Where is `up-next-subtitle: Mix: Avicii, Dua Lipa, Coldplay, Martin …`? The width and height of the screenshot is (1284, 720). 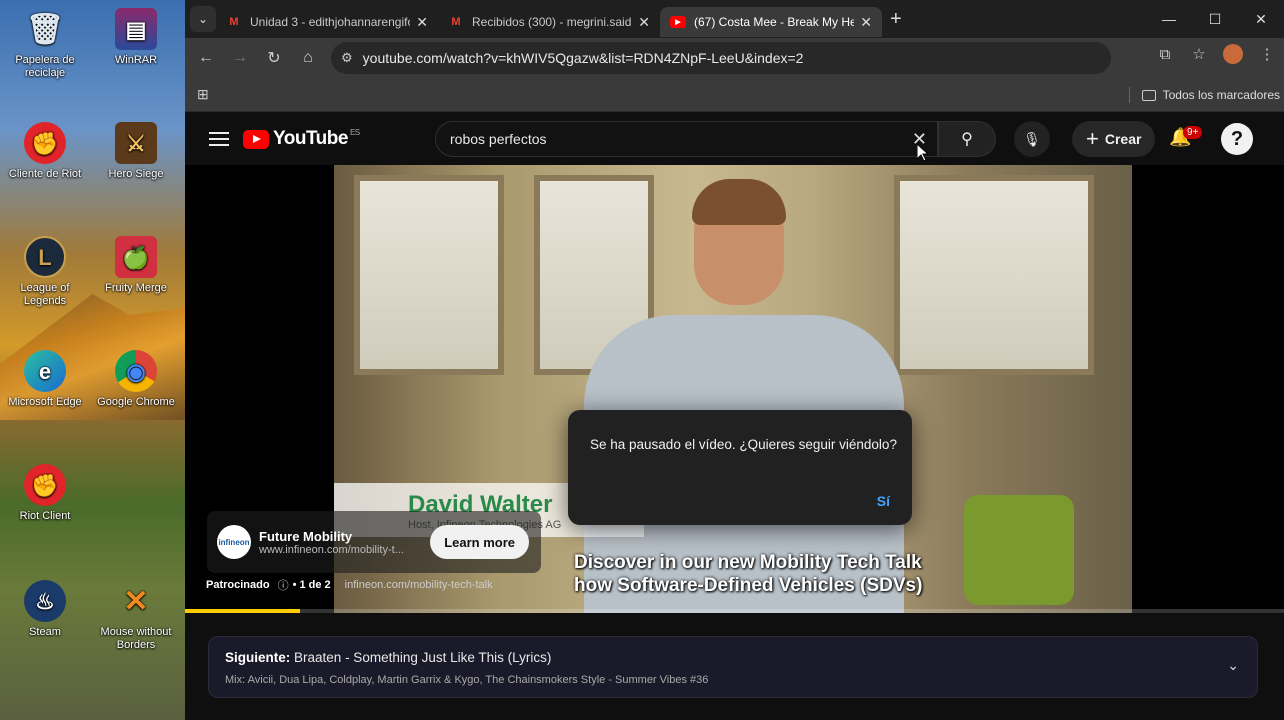
up-next-subtitle: Mix: Avicii, Dua Lipa, Coldplay, Martin … is located at coordinates (467, 680).